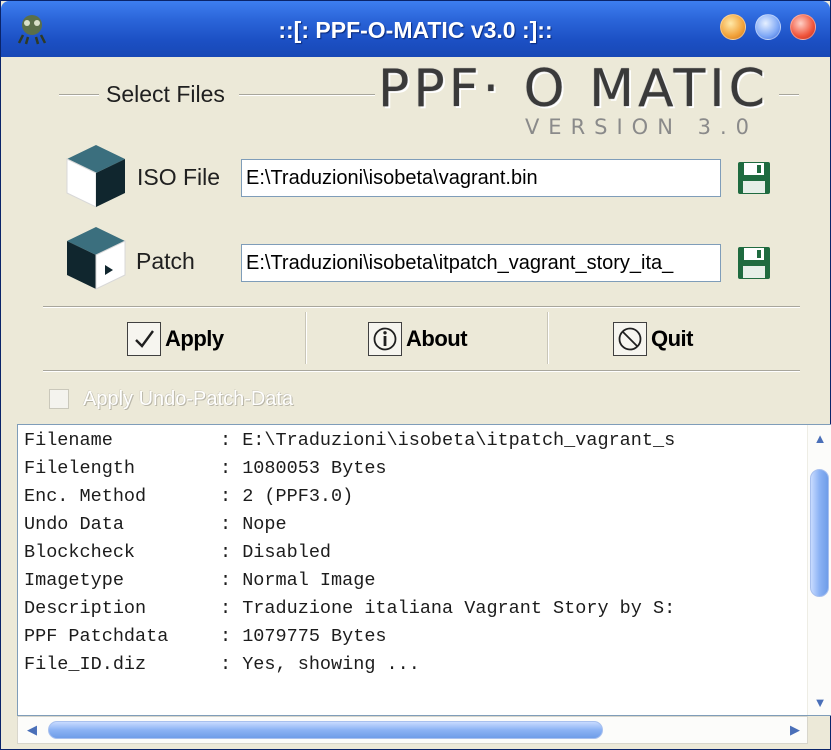 This screenshot has width=831, height=750. What do you see at coordinates (303, 468) in the screenshot?
I see `info-value: : 1080053 Bytes` at bounding box center [303, 468].